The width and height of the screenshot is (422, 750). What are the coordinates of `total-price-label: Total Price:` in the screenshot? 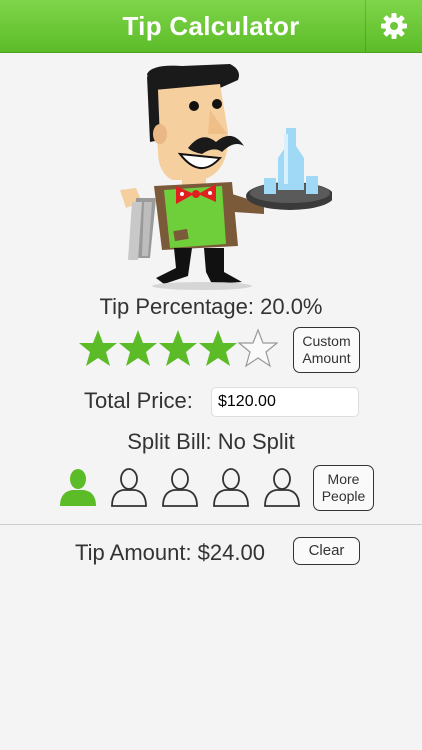 It's located at (138, 400).